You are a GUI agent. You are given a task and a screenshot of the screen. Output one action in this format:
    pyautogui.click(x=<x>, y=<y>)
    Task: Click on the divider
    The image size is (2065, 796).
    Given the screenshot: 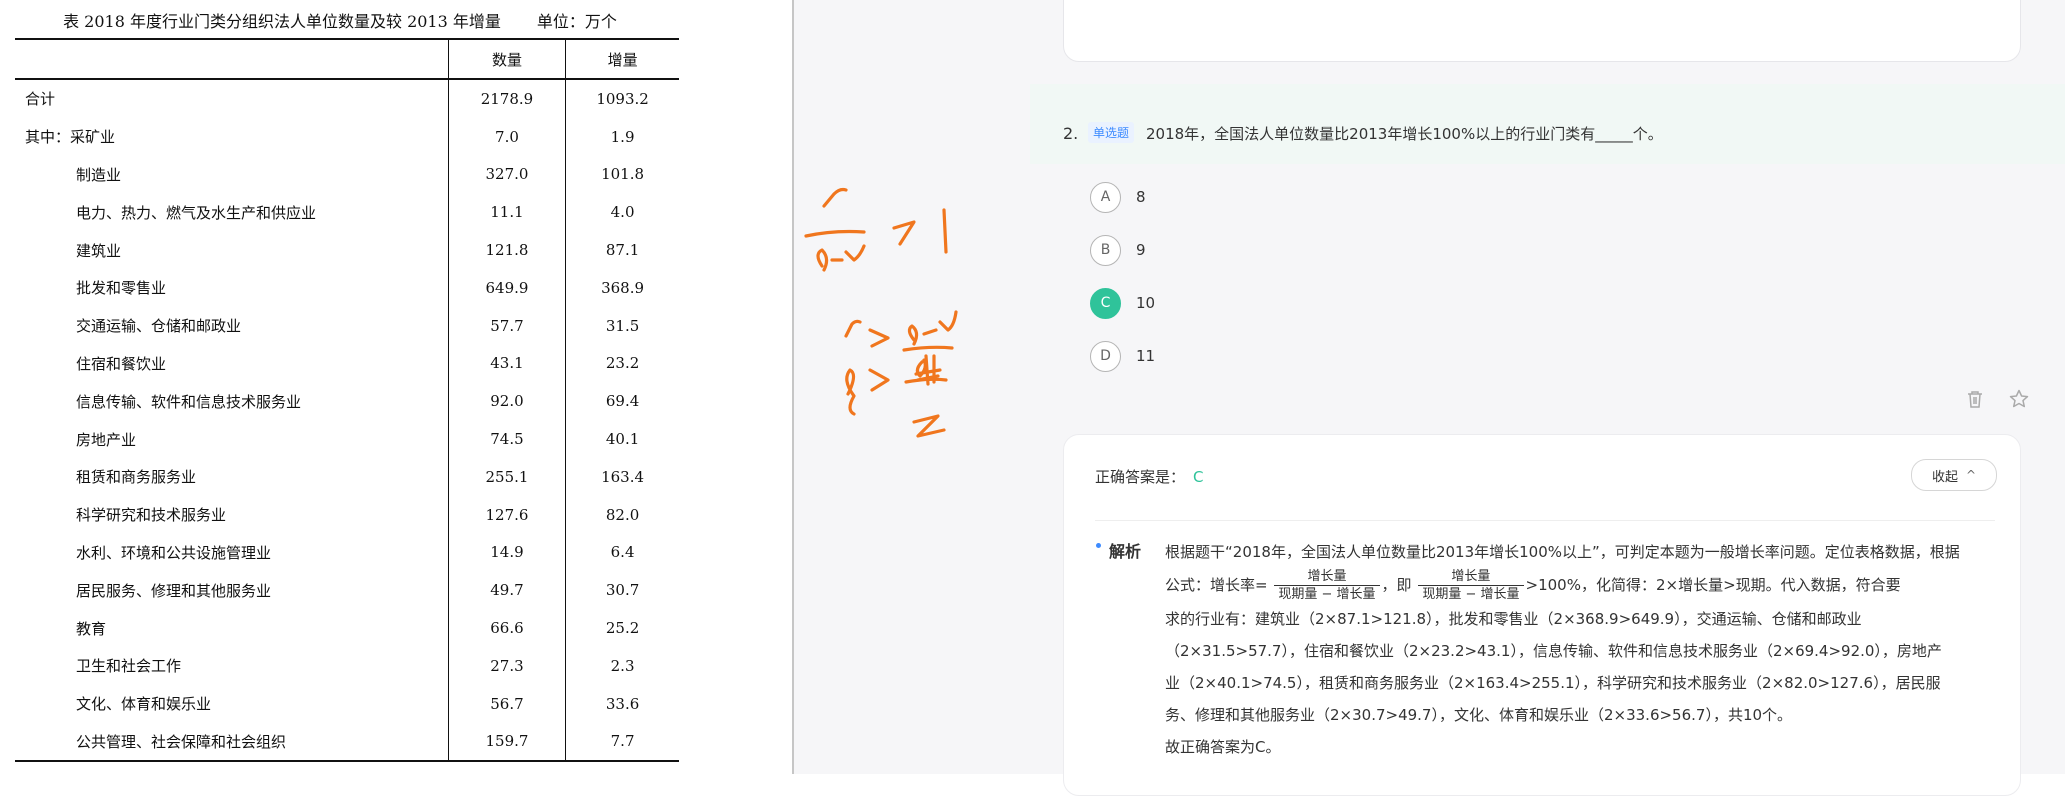 What is the action you would take?
    pyautogui.click(x=1545, y=520)
    